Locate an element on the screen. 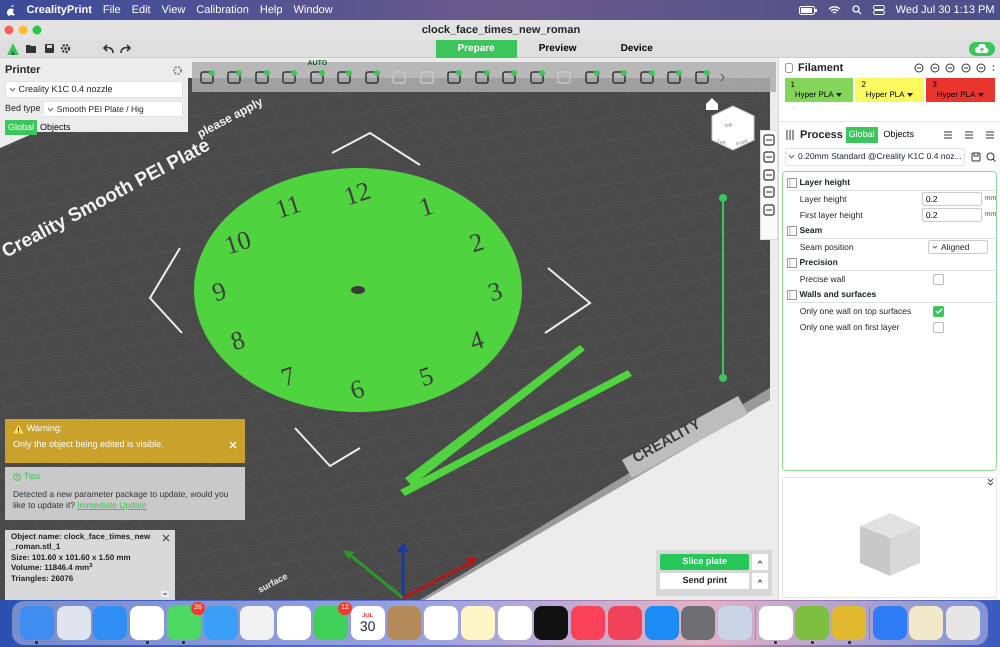 The height and width of the screenshot is (647, 1000). menubar-clock: Wed Jul 30 1:13 PM is located at coordinates (945, 10).